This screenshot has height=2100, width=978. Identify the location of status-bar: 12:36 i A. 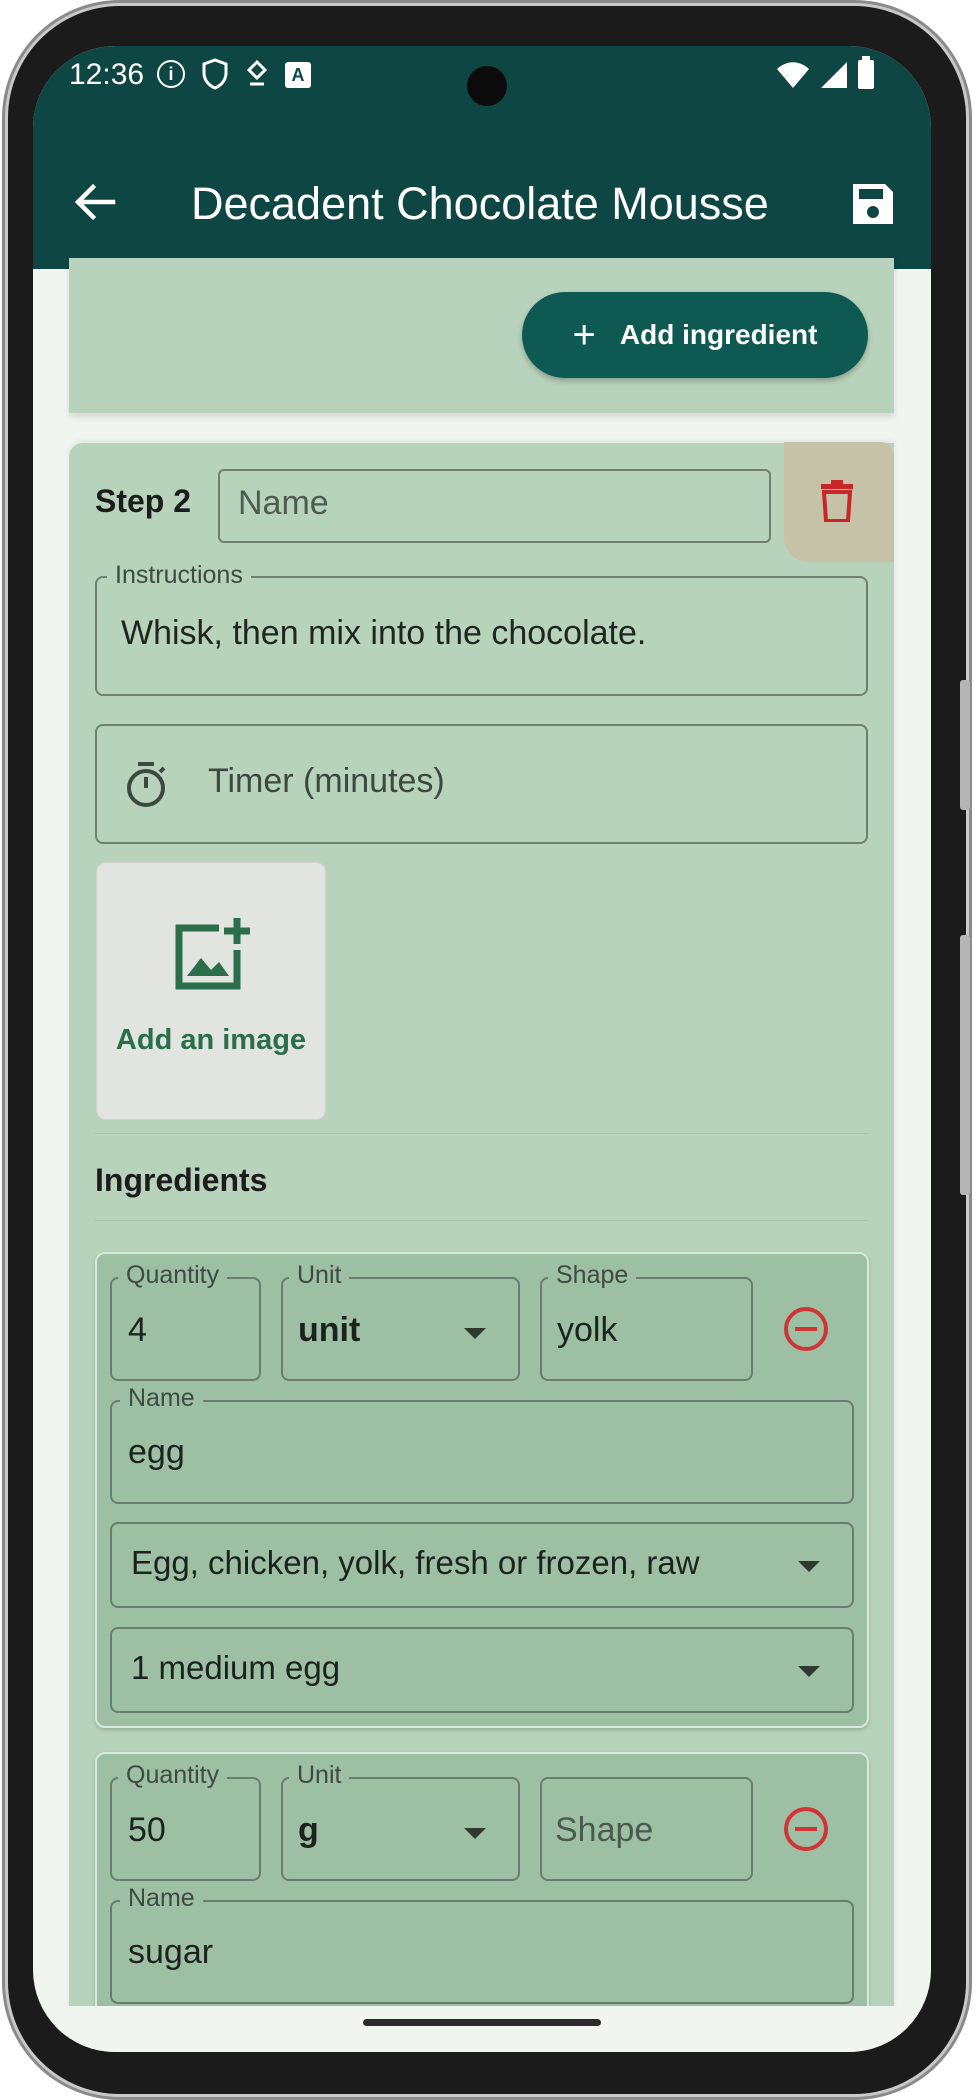
(482, 86).